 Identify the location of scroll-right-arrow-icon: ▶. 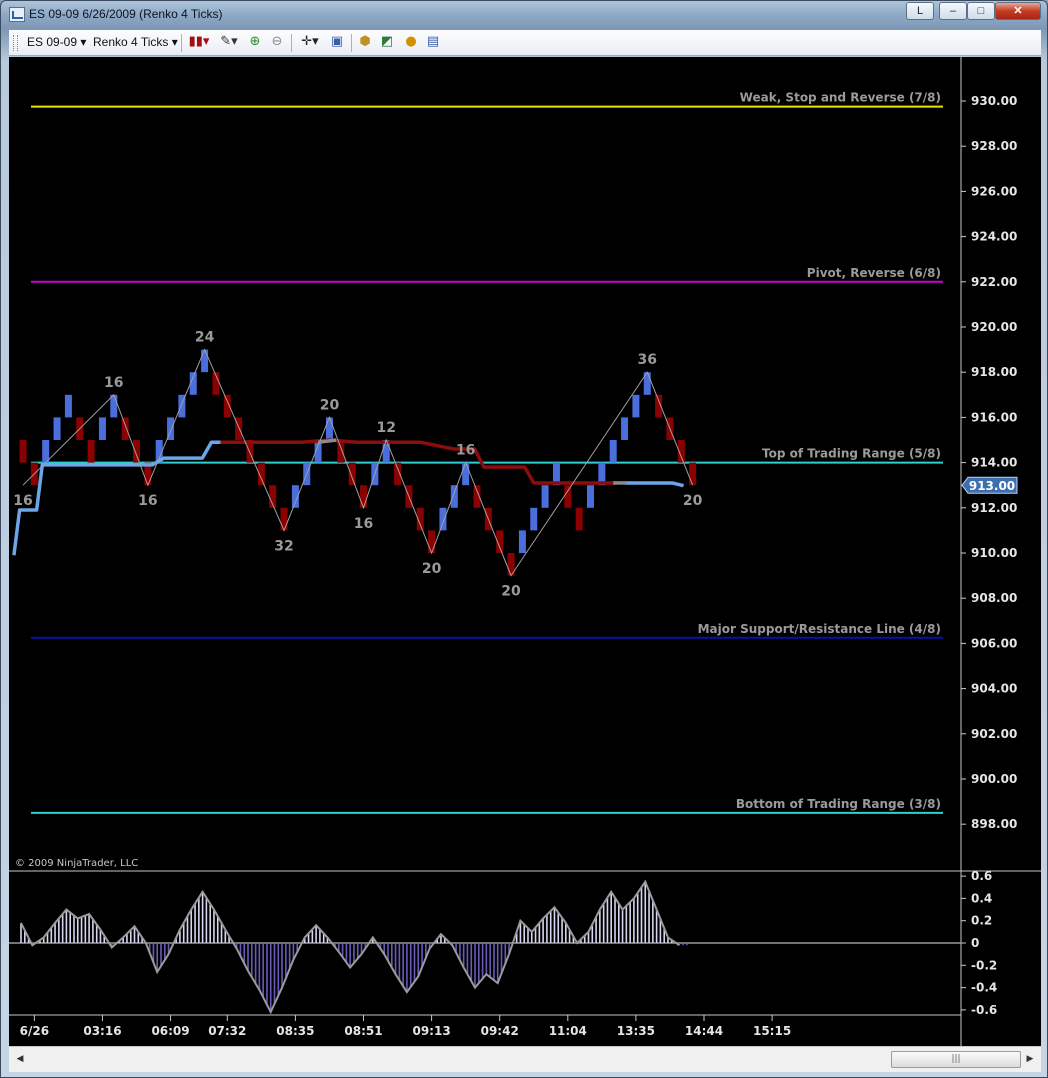
(1030, 1059).